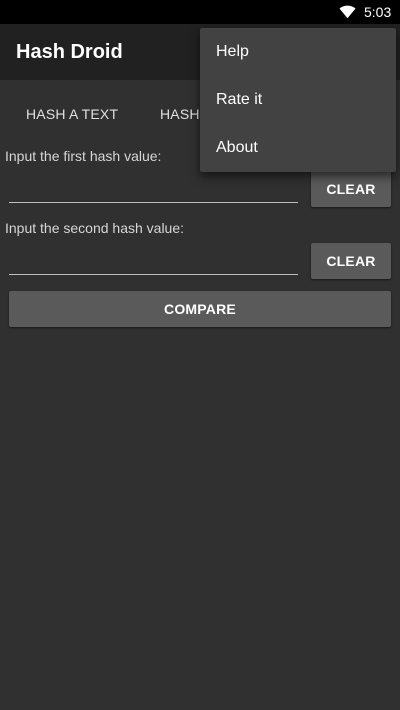 This screenshot has width=400, height=710. Describe the element at coordinates (298, 52) in the screenshot. I see `menu-item-help: Help` at that location.